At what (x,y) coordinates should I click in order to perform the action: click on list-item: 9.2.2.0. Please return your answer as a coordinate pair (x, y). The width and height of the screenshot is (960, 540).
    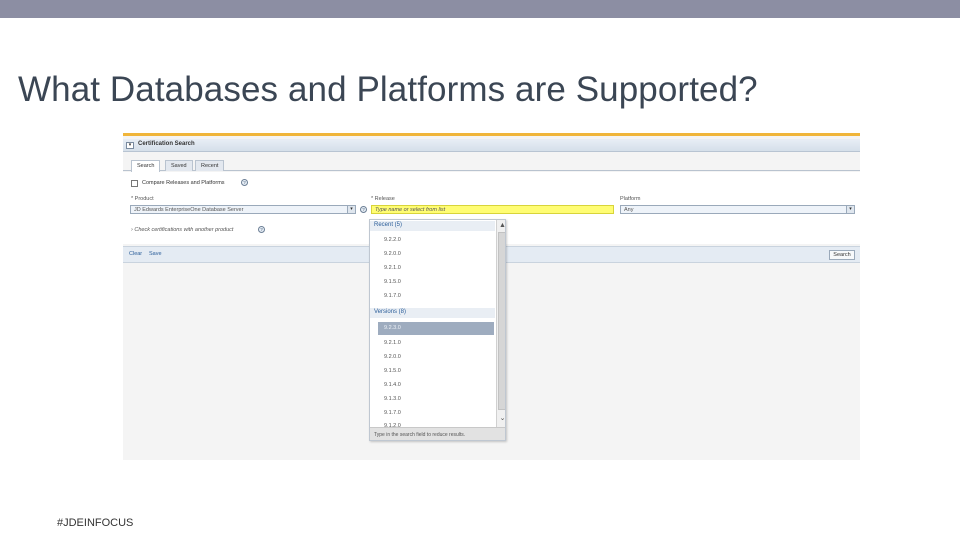
    Looking at the image, I should click on (392, 240).